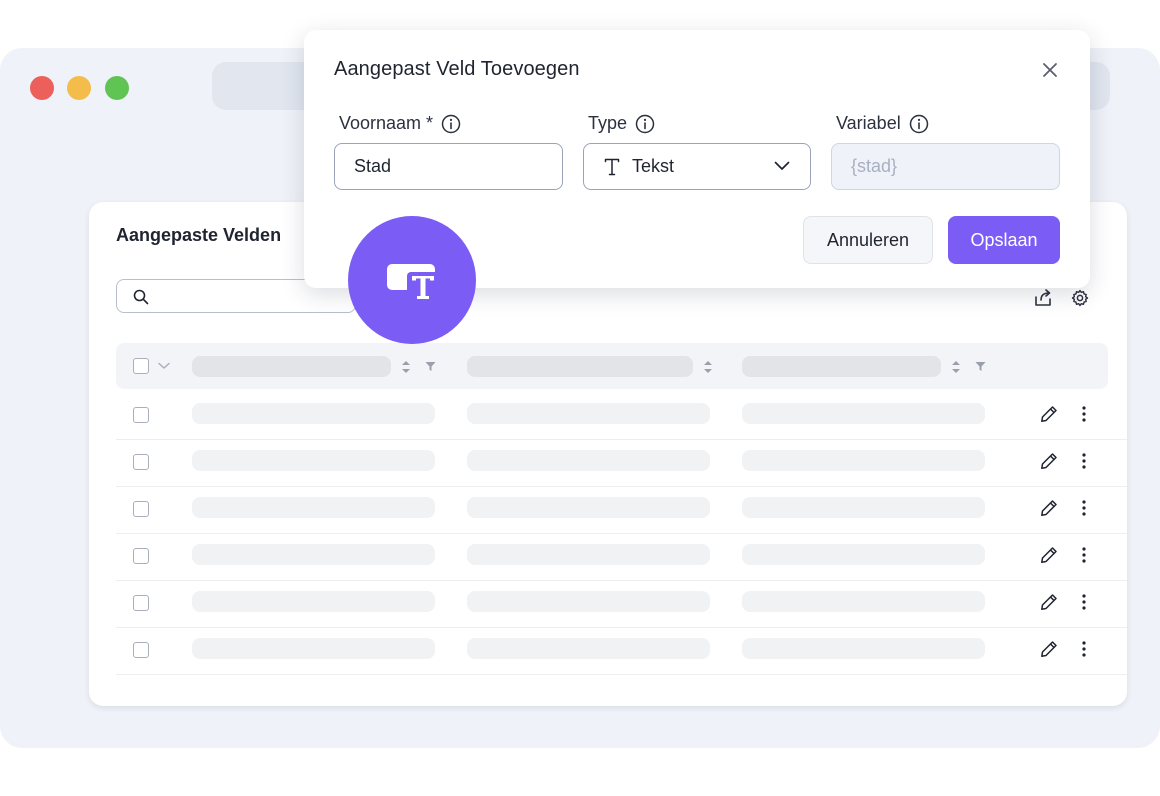  What do you see at coordinates (612, 166) in the screenshot?
I see `text-type-icon` at bounding box center [612, 166].